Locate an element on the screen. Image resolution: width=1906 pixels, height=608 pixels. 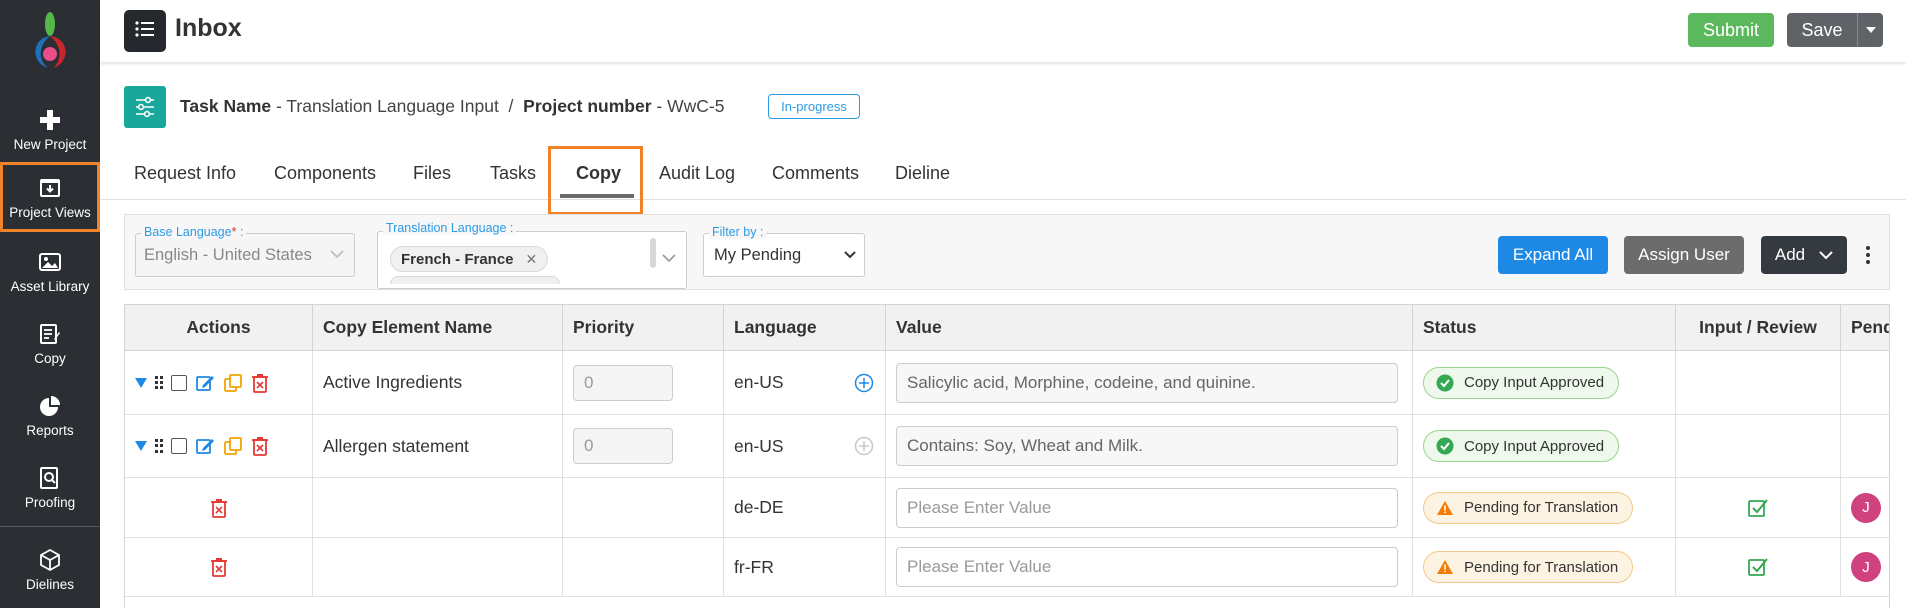
check-circle-icon is located at coordinates (1445, 446).